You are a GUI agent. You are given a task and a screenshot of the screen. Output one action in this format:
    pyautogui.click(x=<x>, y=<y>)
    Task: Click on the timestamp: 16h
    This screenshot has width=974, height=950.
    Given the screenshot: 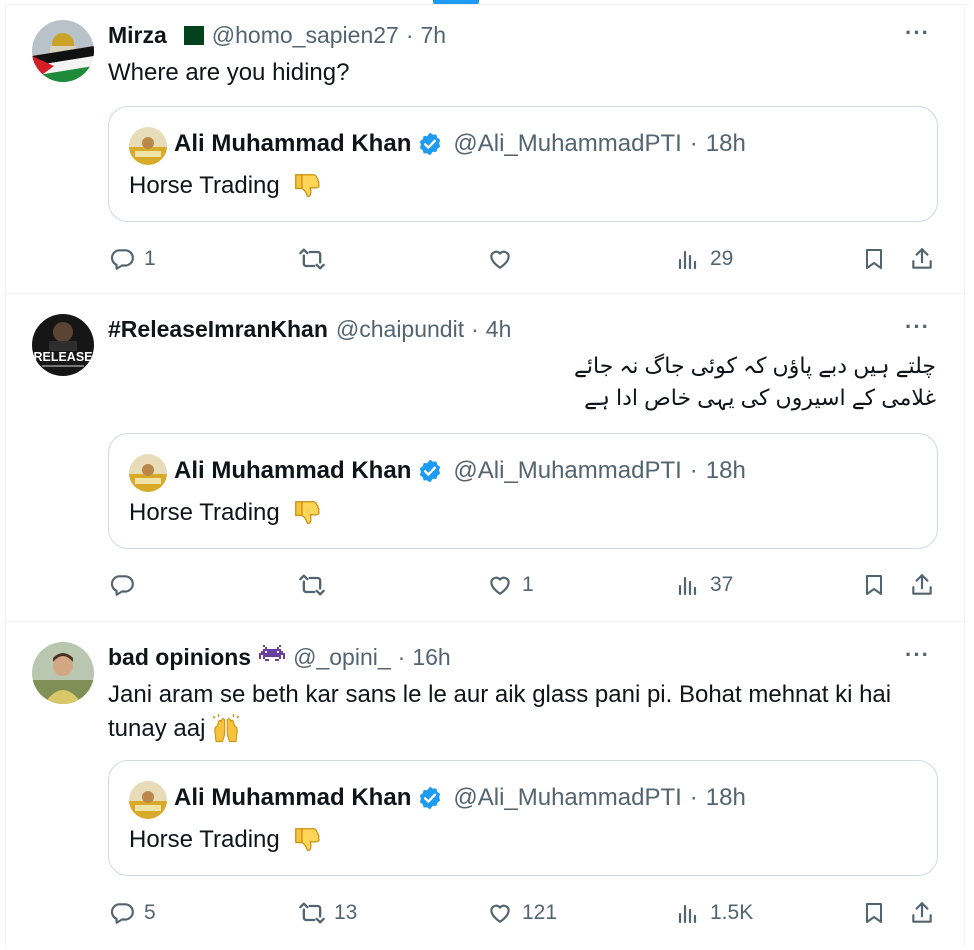 What is the action you would take?
    pyautogui.click(x=431, y=657)
    